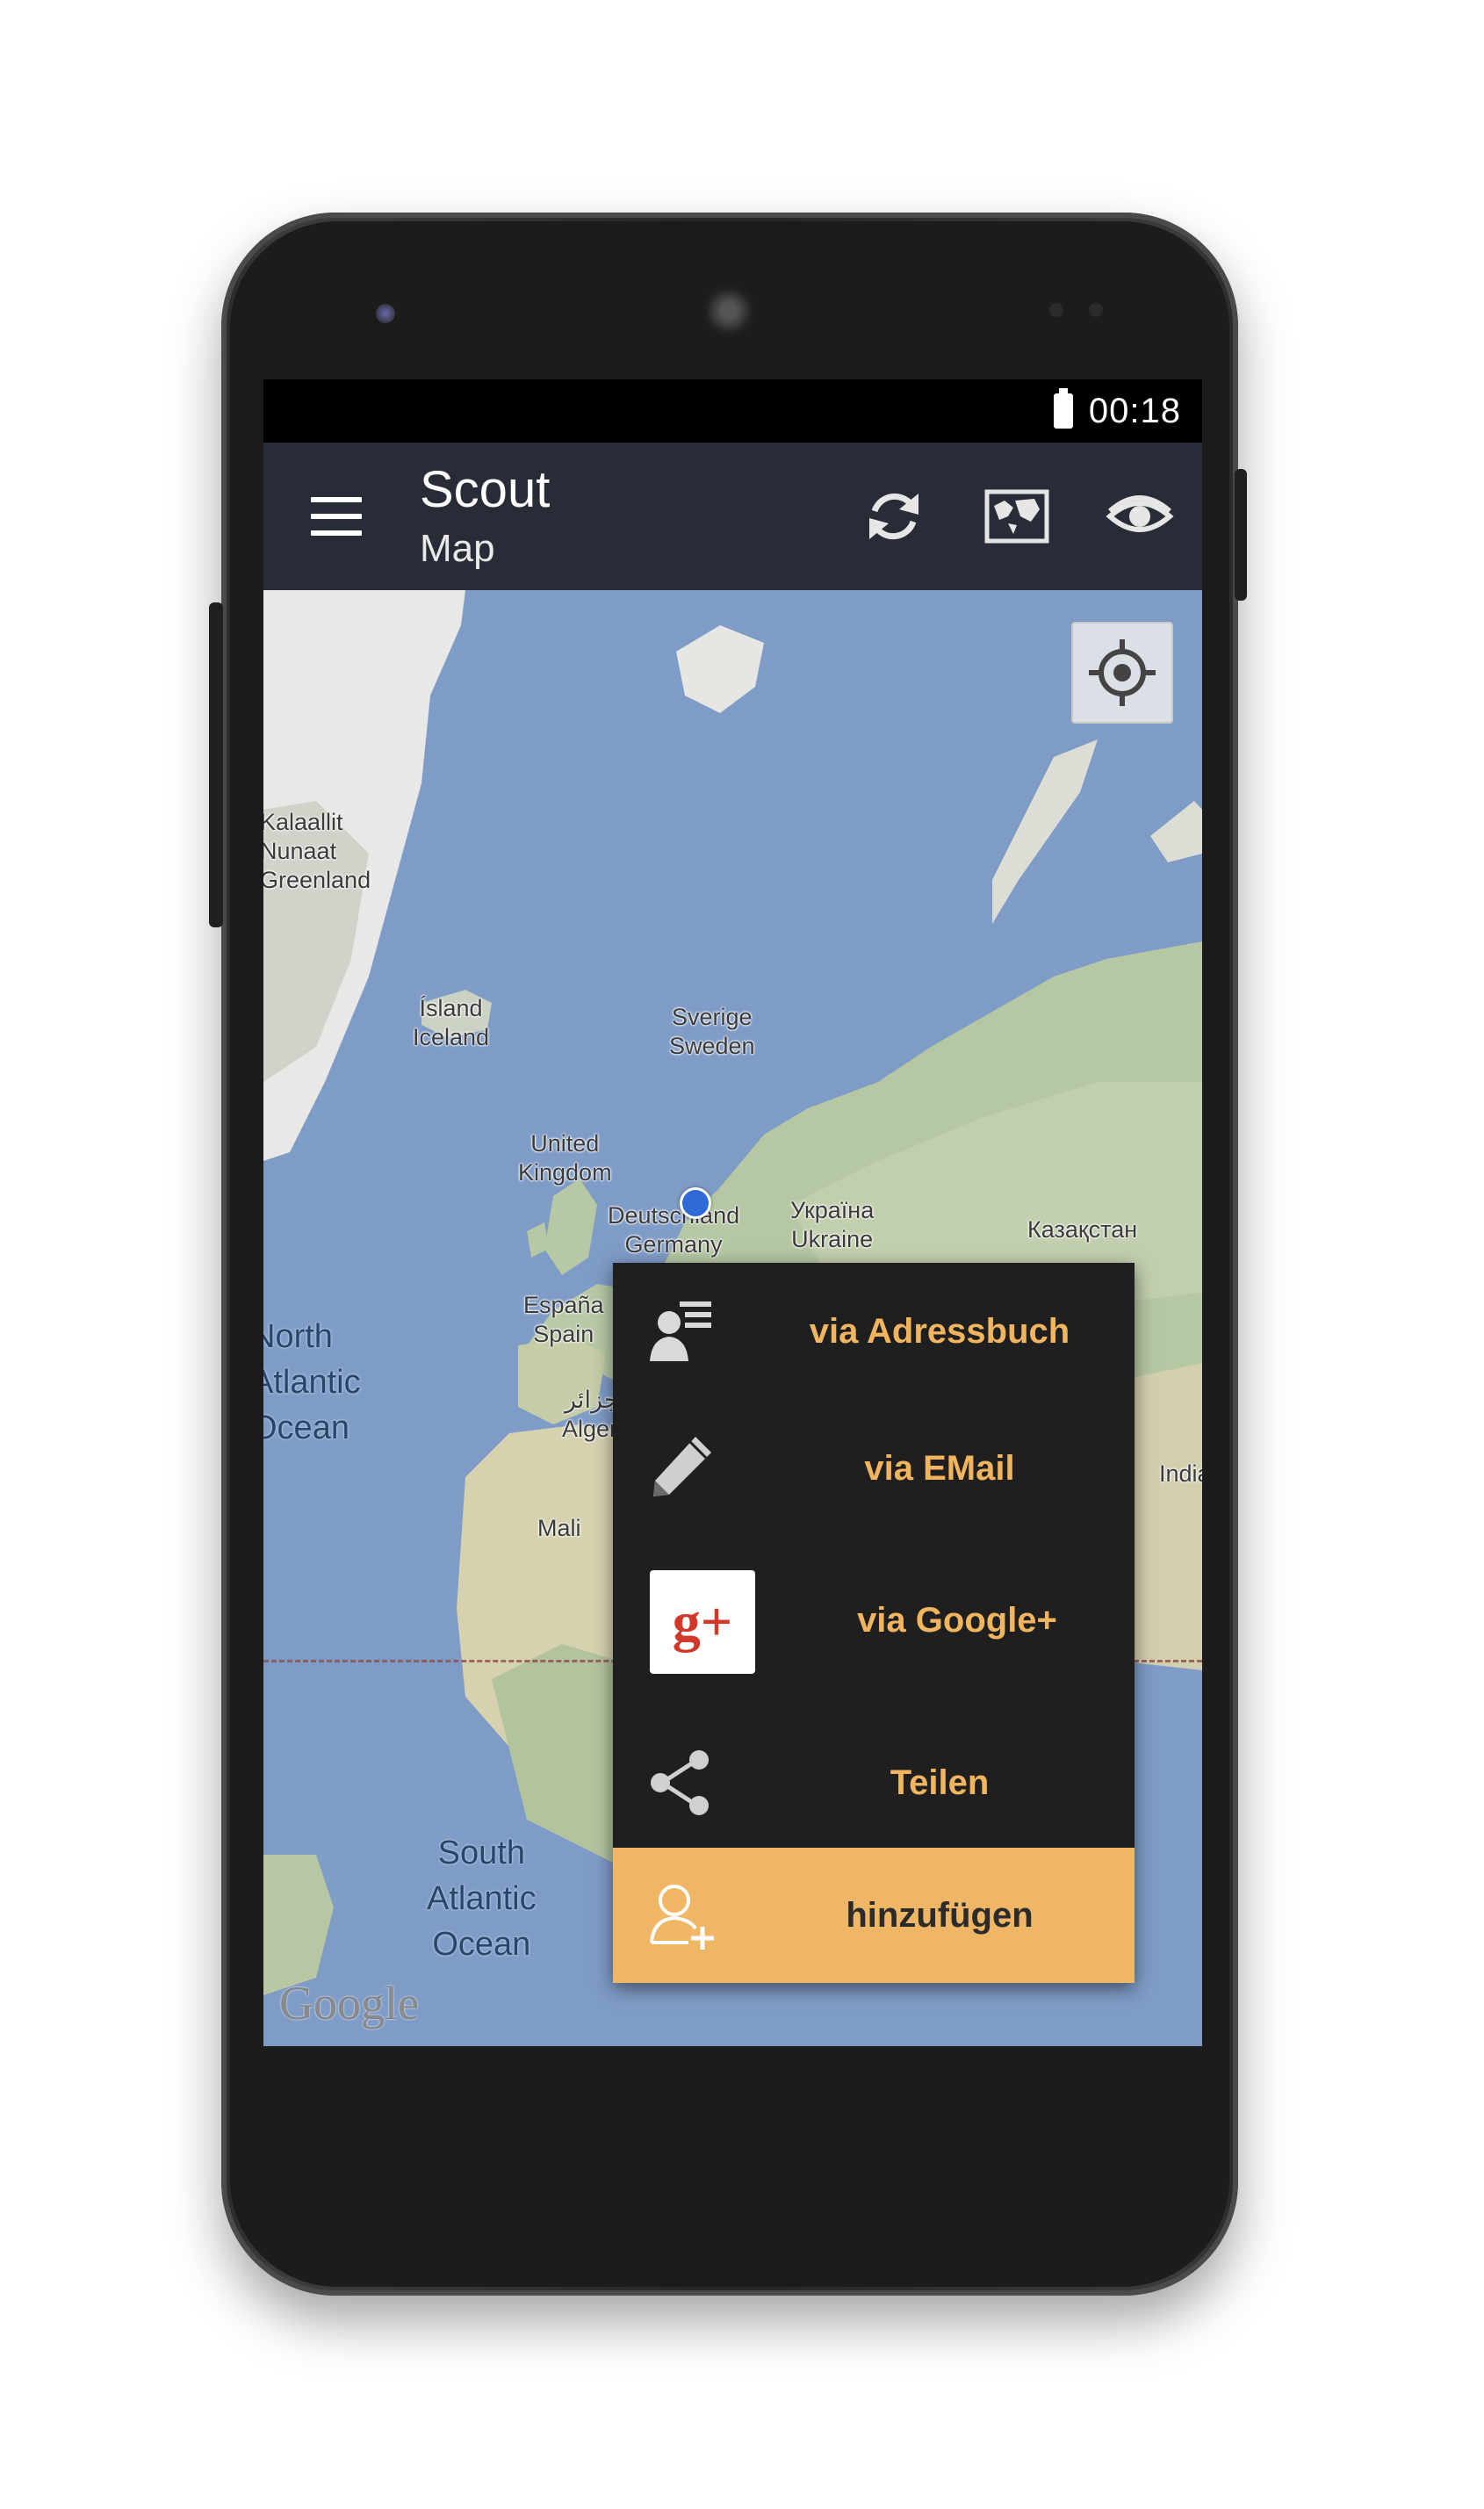 The image size is (1484, 2509). What do you see at coordinates (563, 1319) in the screenshot?
I see `map-label-spain: España Spain` at bounding box center [563, 1319].